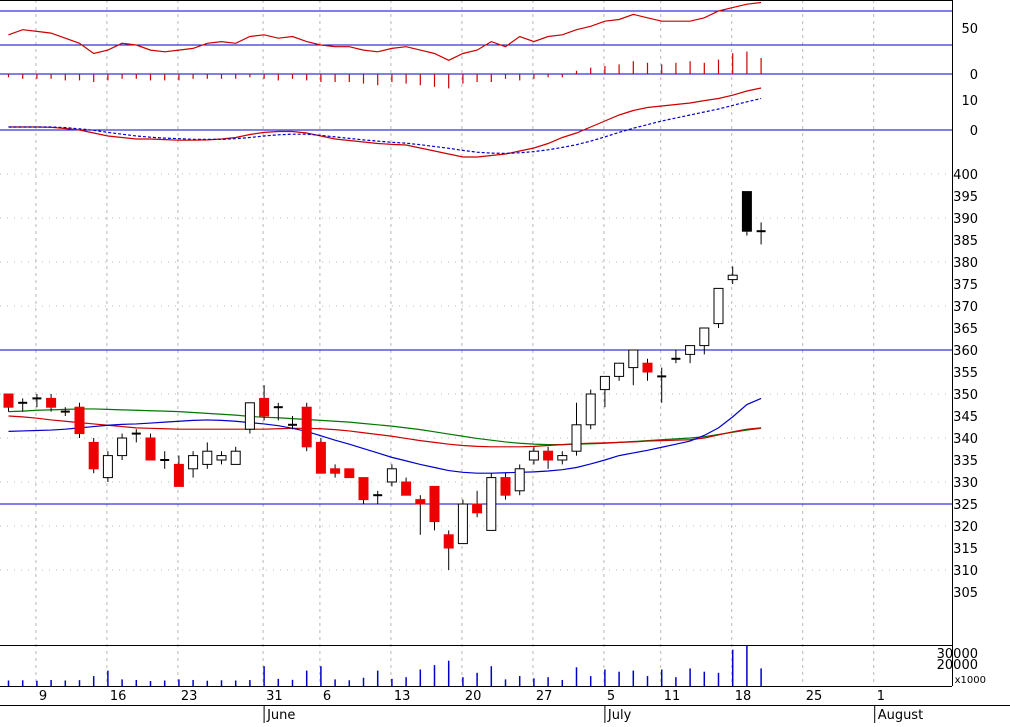 The image size is (1010, 727). What do you see at coordinates (965, 329) in the screenshot?
I see `price-tick-label: 365` at bounding box center [965, 329].